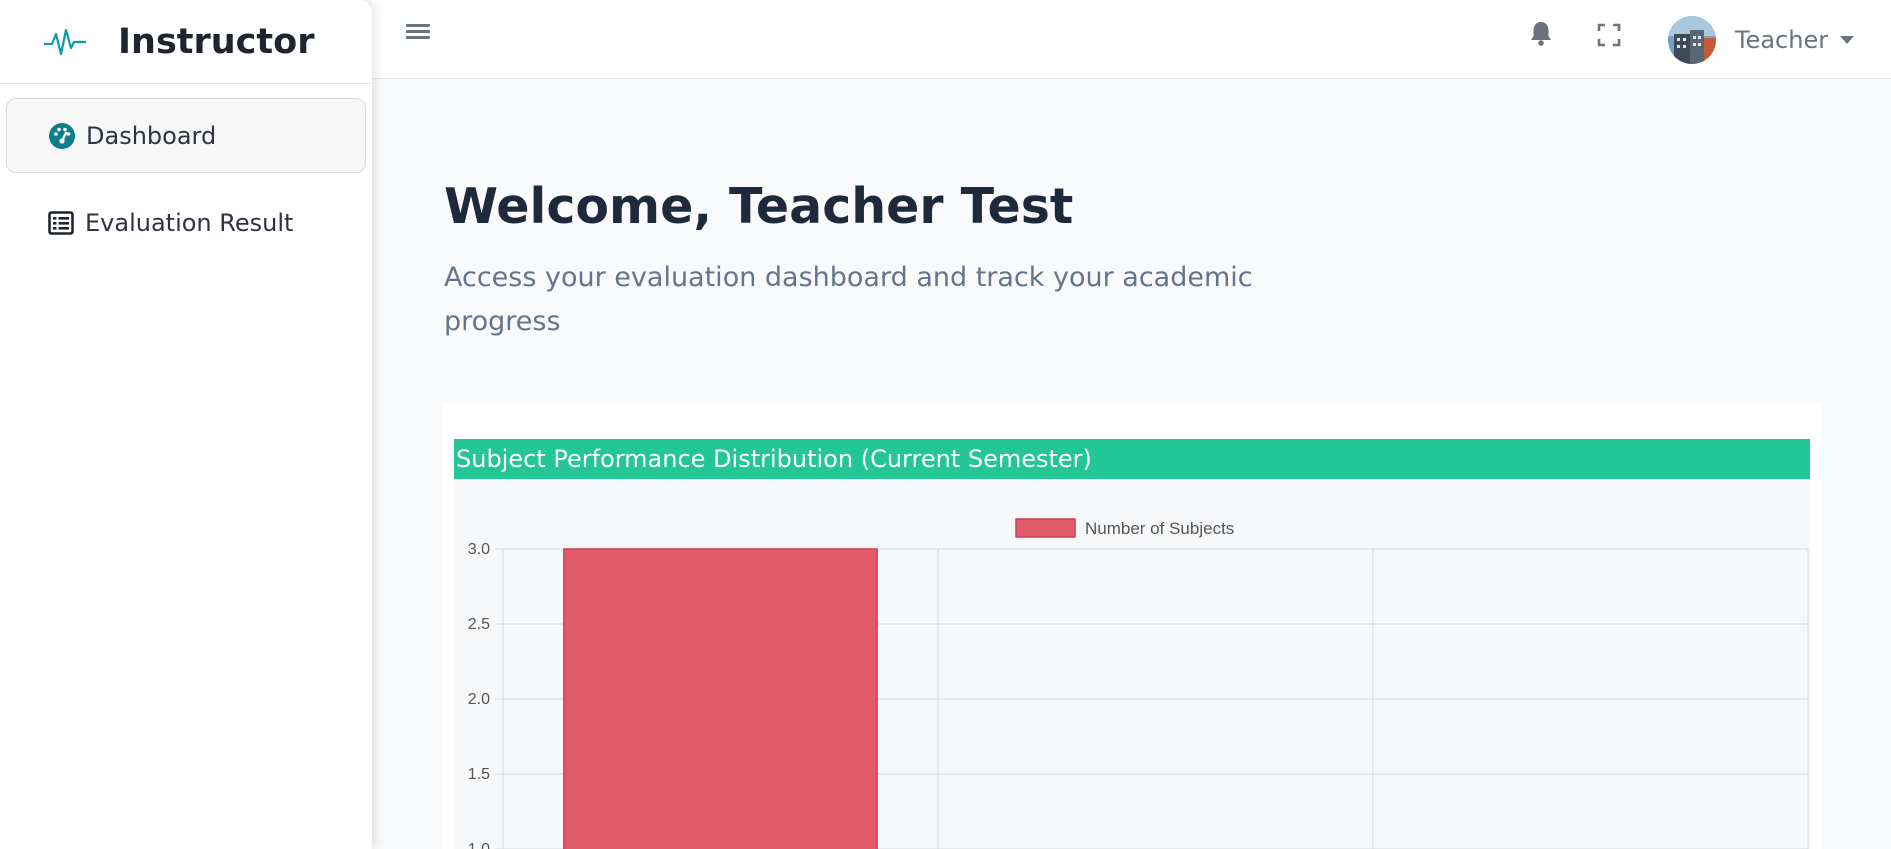 This screenshot has height=849, width=1891. What do you see at coordinates (479, 774) in the screenshot?
I see `y-tick-label: 1.5` at bounding box center [479, 774].